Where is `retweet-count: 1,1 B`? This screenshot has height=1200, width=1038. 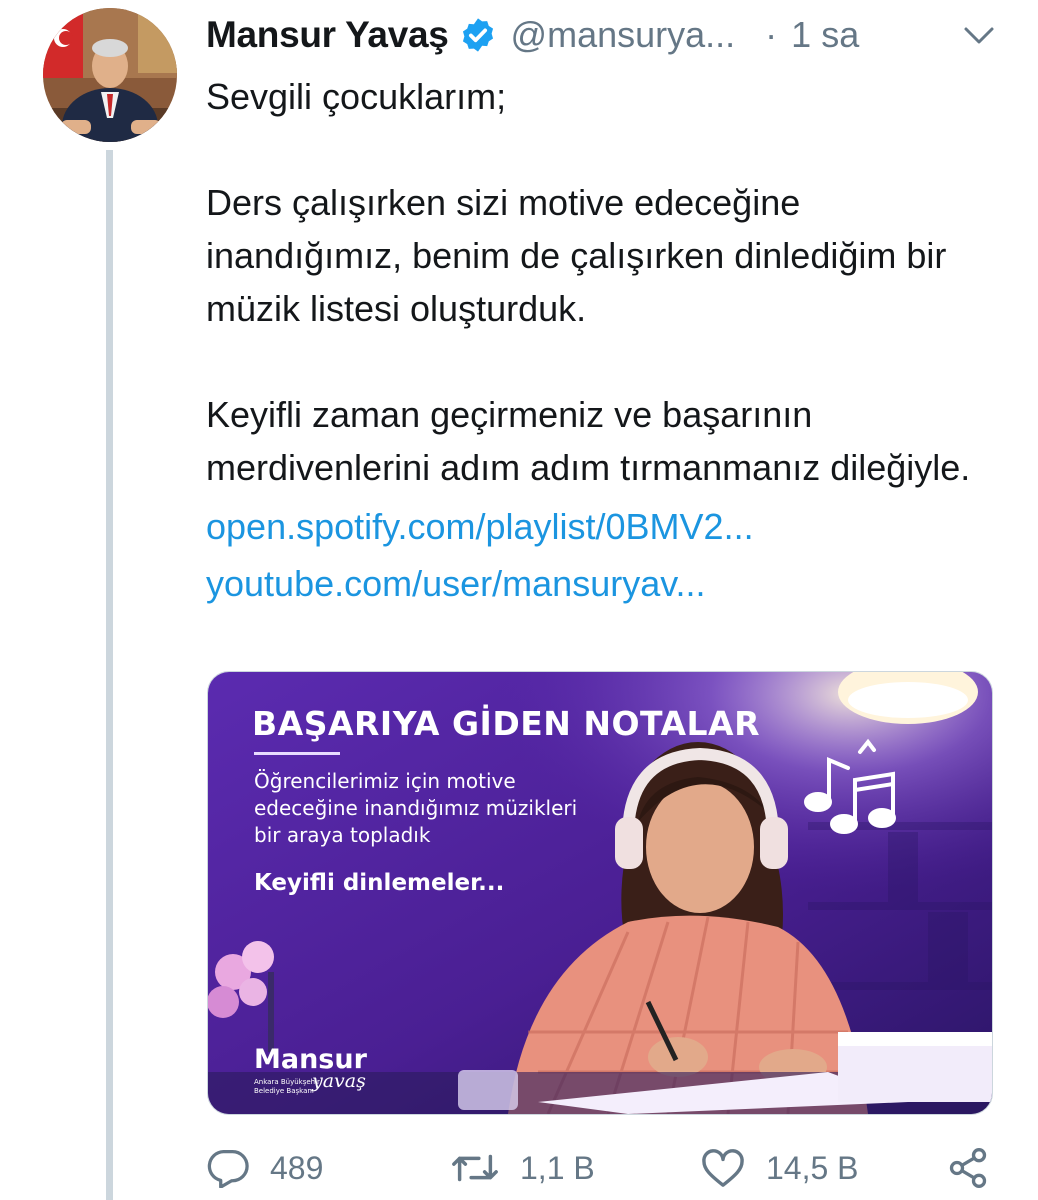
retweet-count: 1,1 B is located at coordinates (557, 1167).